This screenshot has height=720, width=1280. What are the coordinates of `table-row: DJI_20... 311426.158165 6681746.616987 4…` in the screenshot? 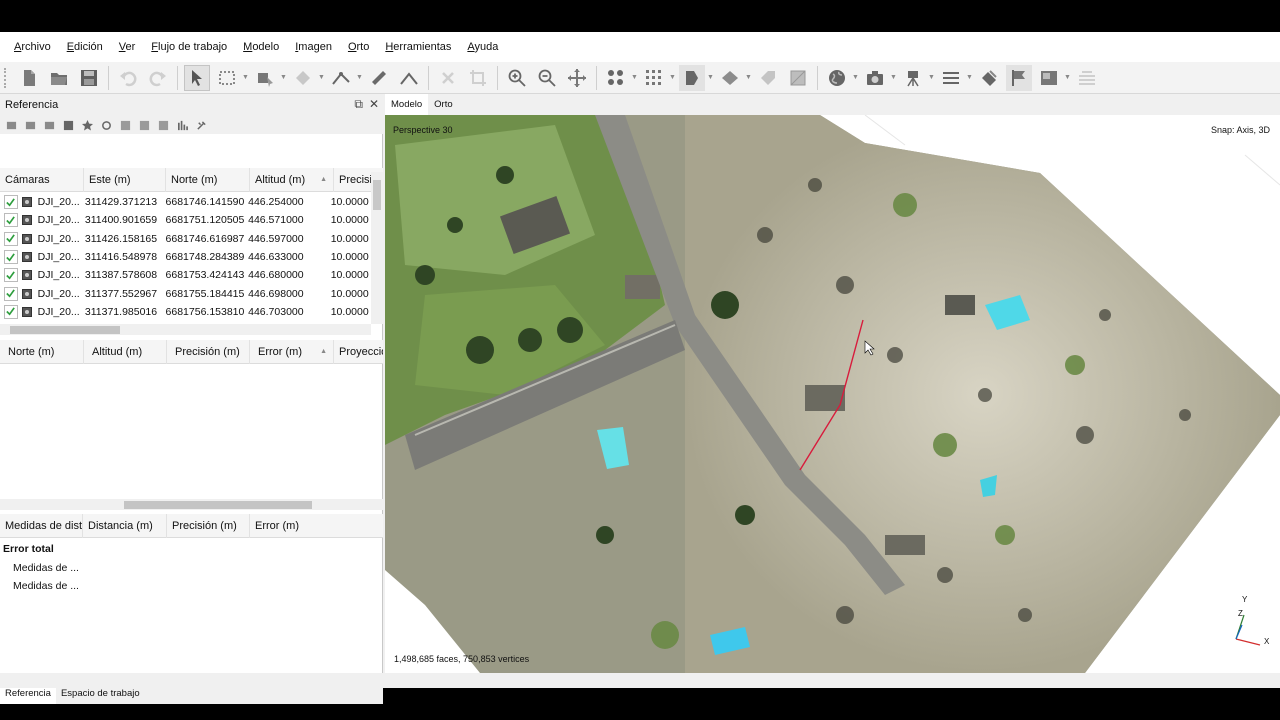 It's located at (185, 239).